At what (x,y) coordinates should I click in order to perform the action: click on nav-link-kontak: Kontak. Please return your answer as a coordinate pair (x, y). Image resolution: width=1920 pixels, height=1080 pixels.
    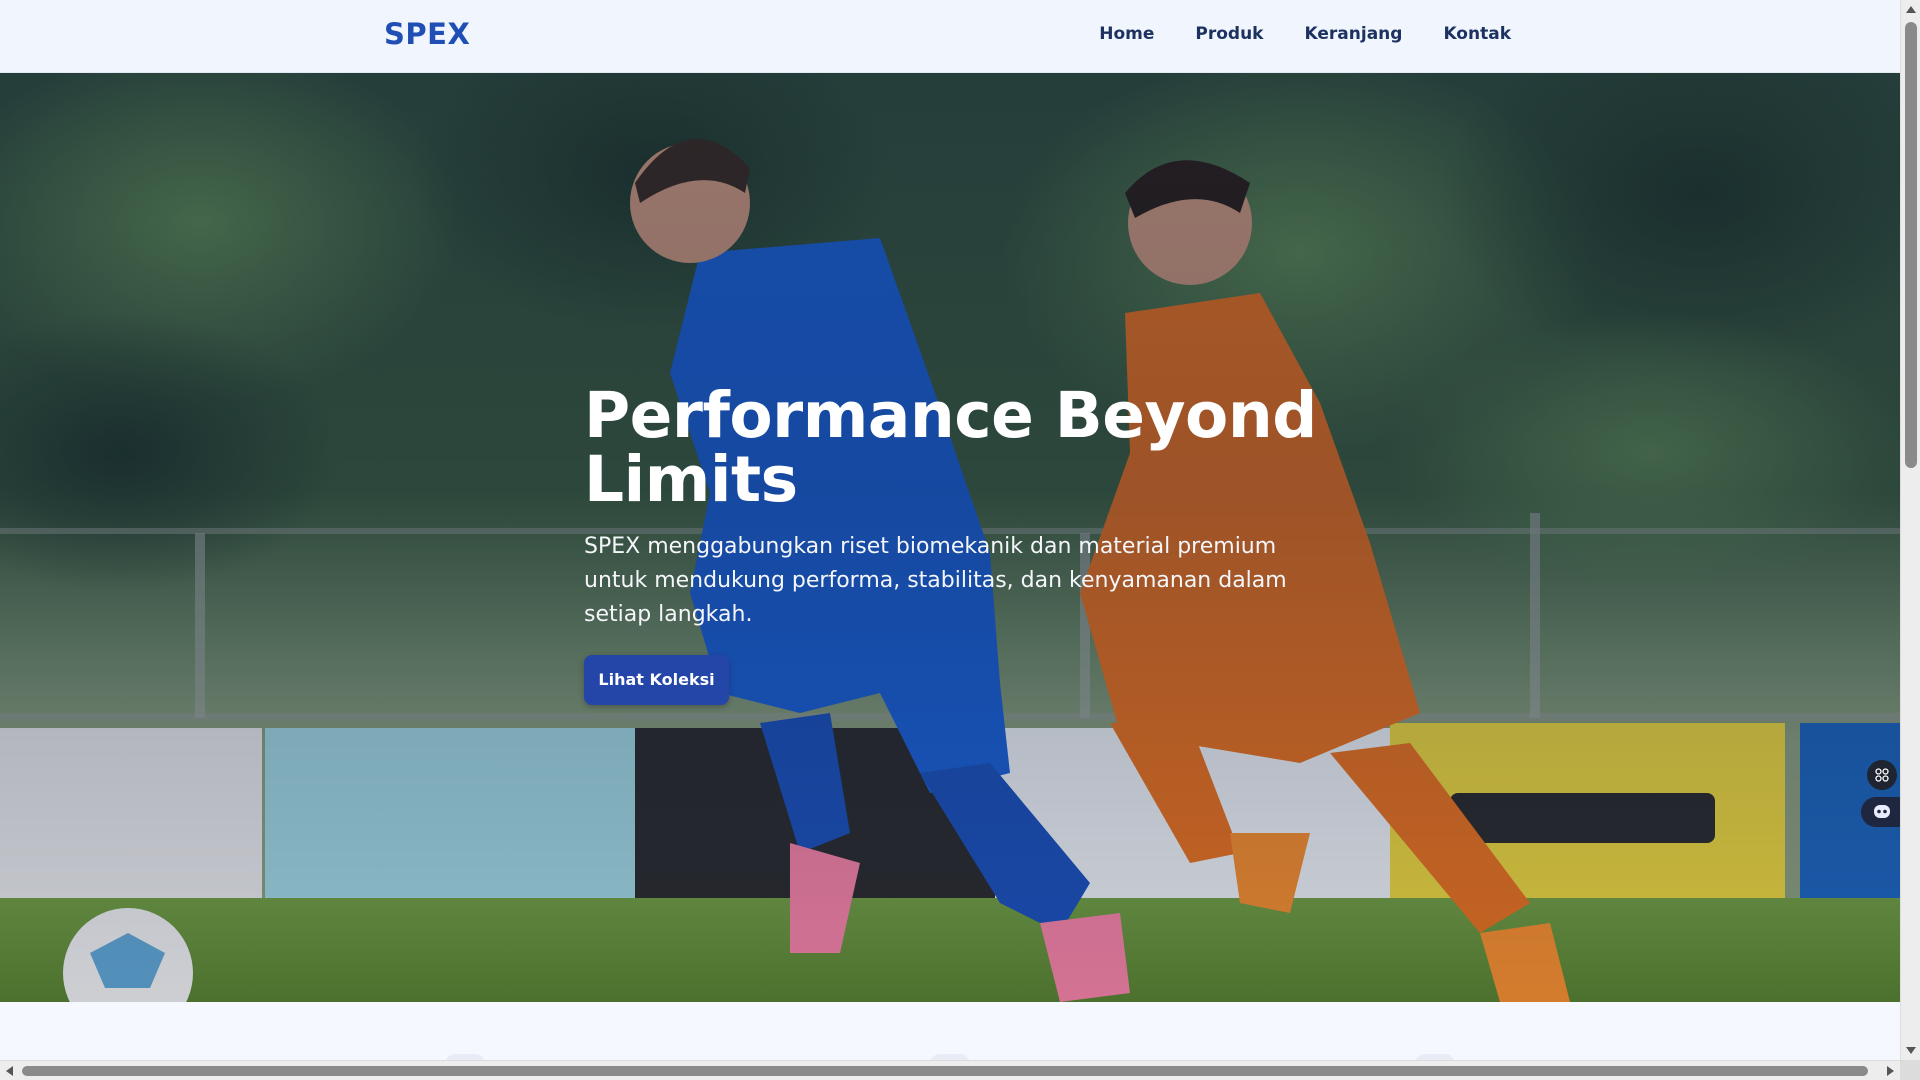
    Looking at the image, I should click on (1477, 34).